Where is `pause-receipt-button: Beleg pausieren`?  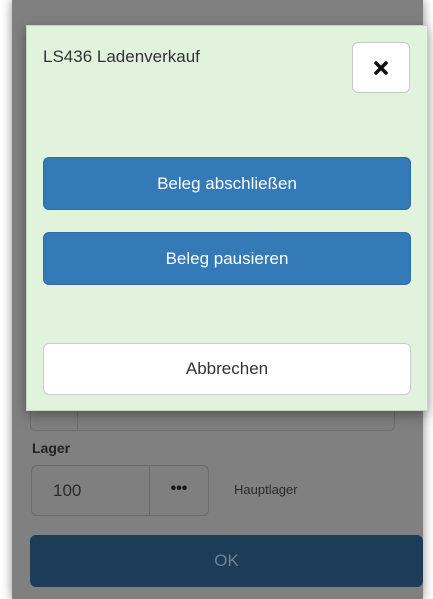 pause-receipt-button: Beleg pausieren is located at coordinates (227, 258).